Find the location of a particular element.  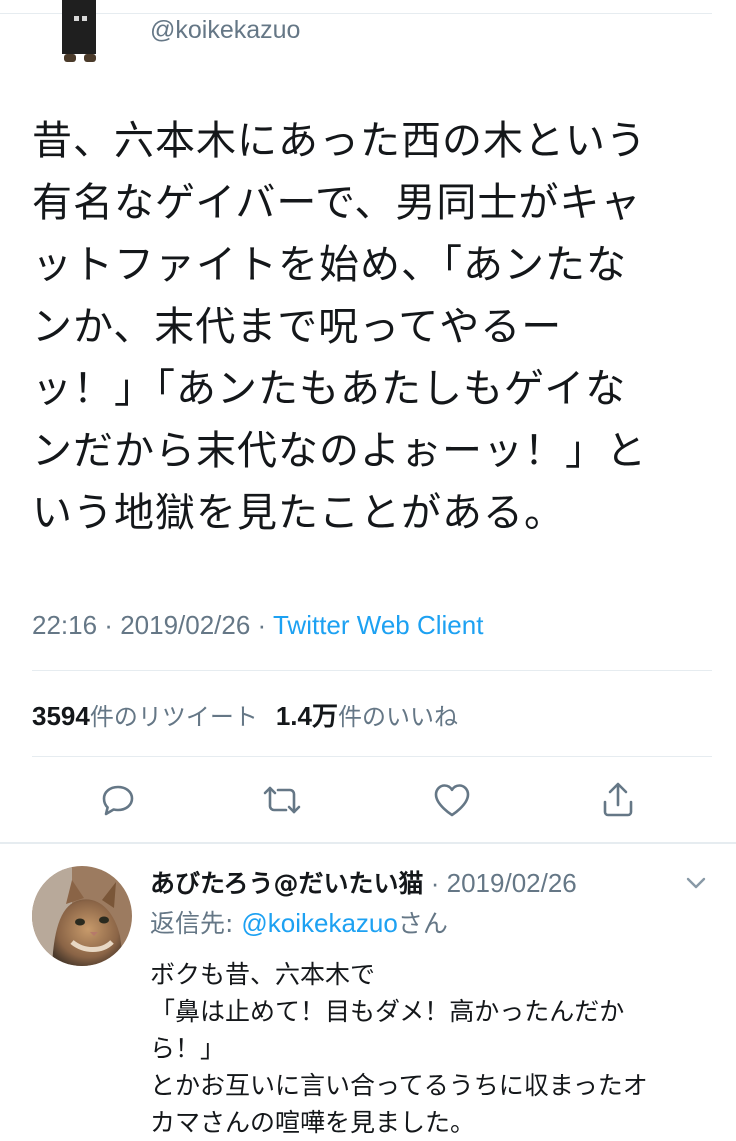

tweet-text-line: ンだから末代なのよぉーッ！」と is located at coordinates (339, 451).